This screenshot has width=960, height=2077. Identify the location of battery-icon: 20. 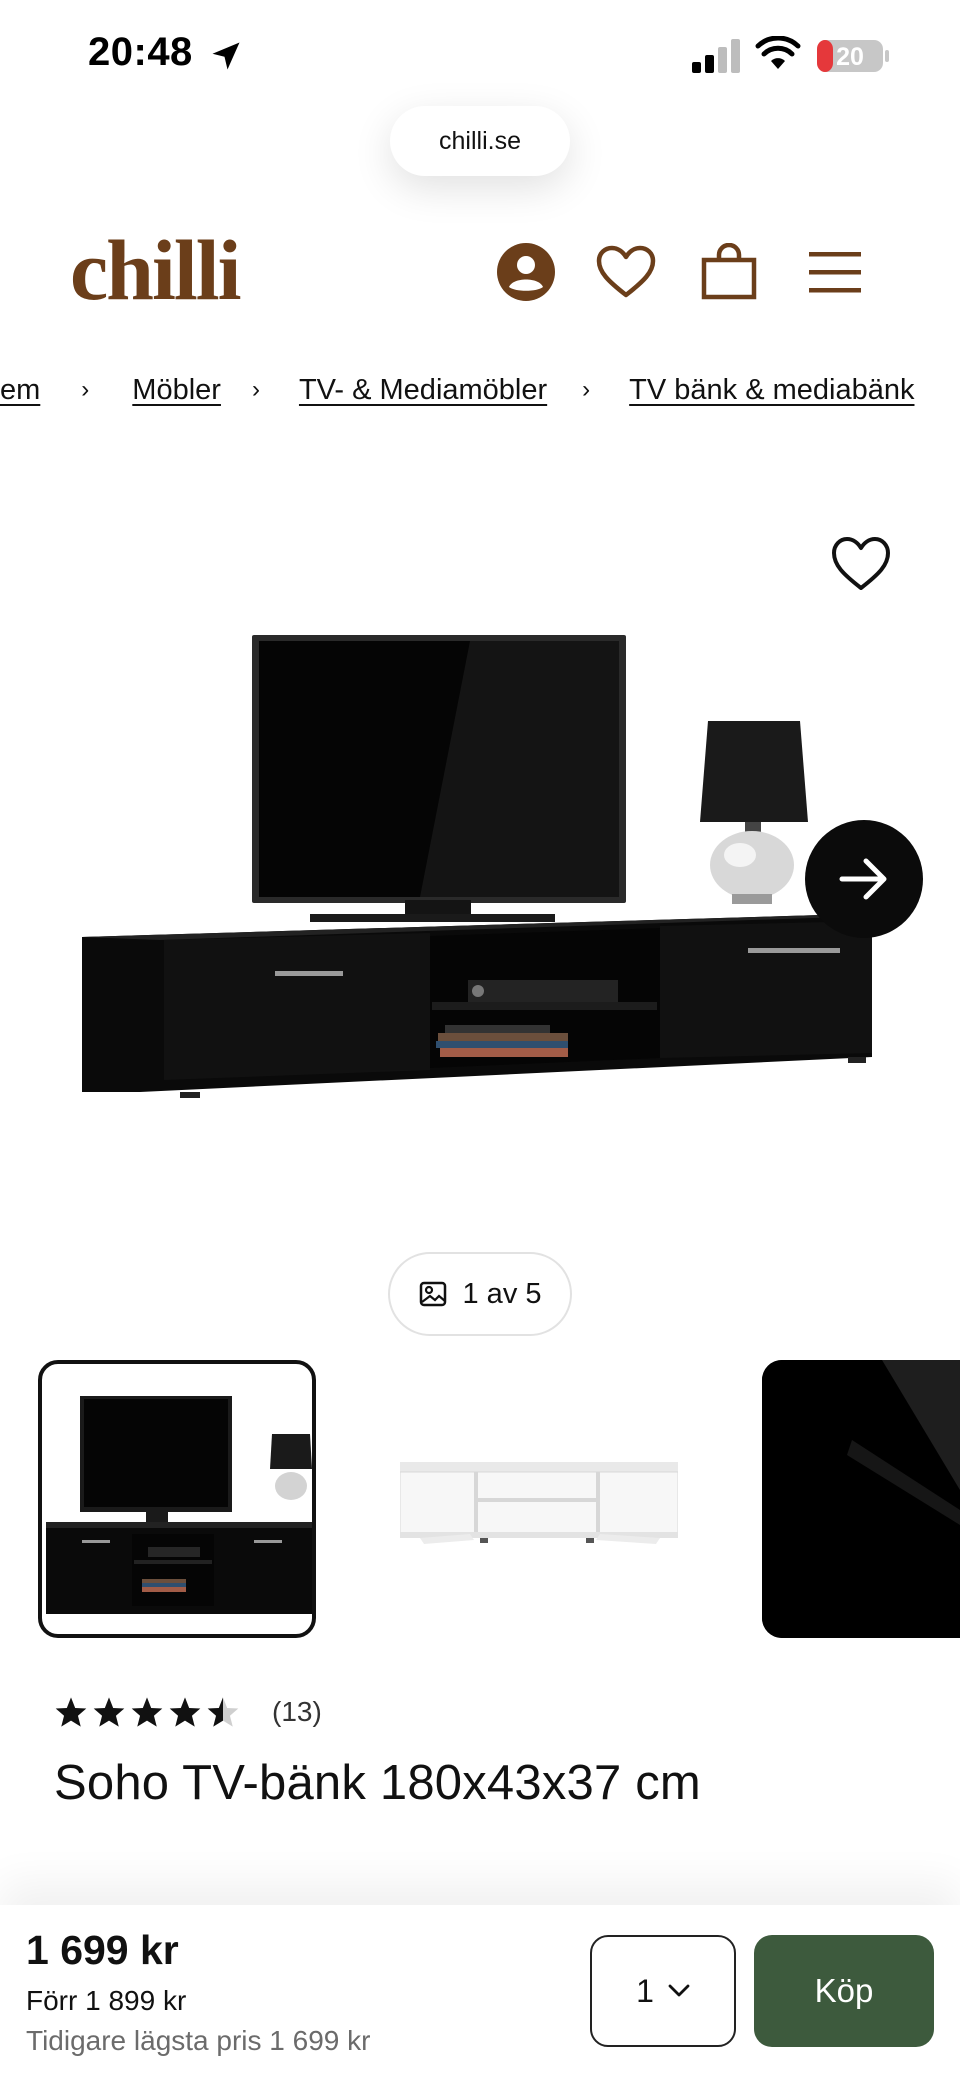
(853, 56).